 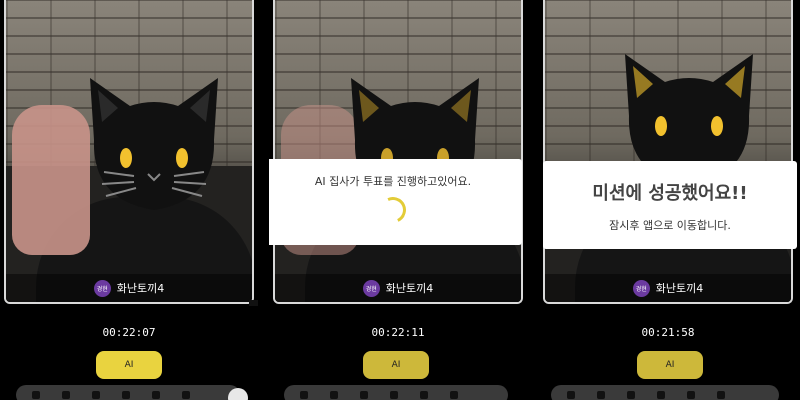 I want to click on voting-dialog: AI 집사가 투표를 진행하고있어요., so click(x=395, y=202).